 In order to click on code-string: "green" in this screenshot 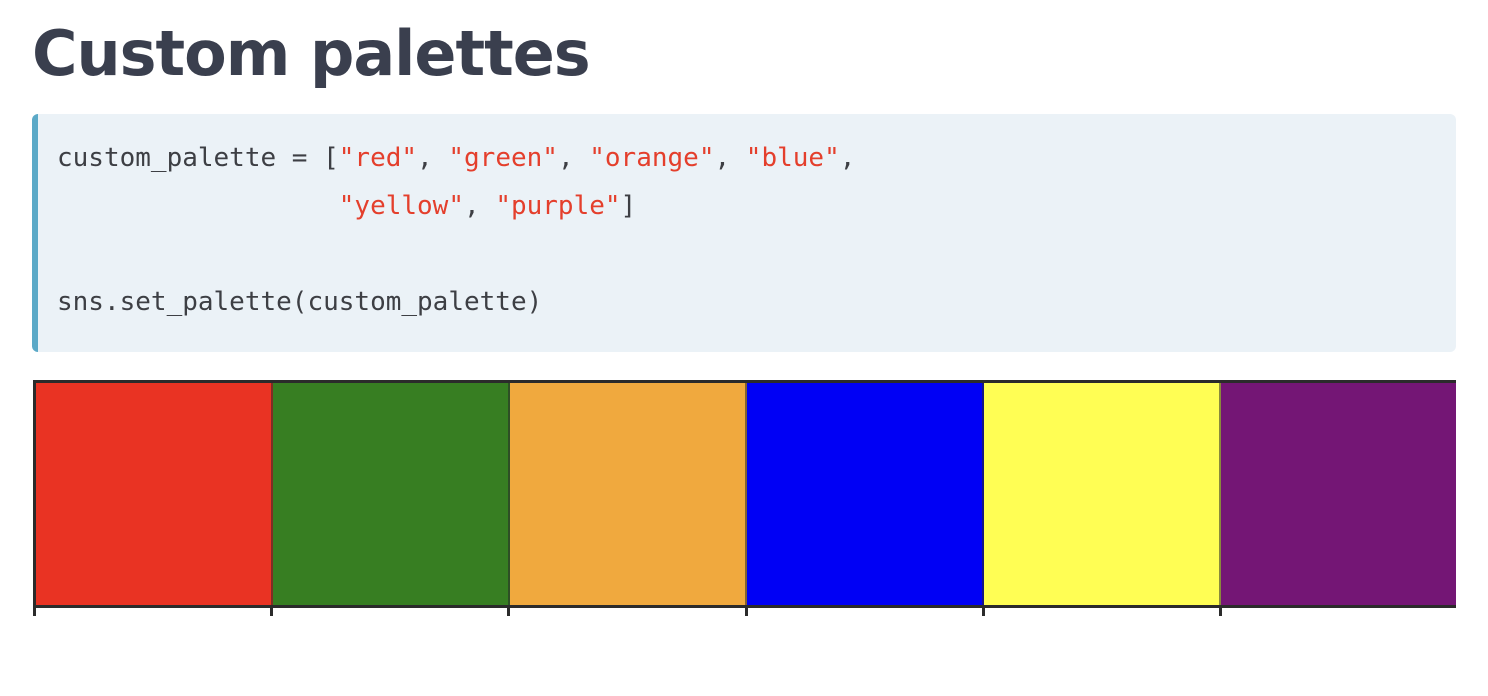, I will do `click(503, 158)`.